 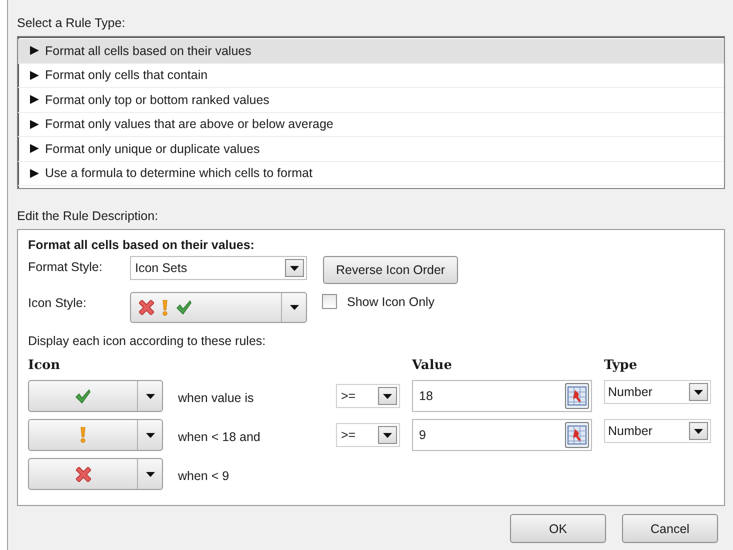 I want to click on rule-type-item: Format all cells based on their values, so click(x=371, y=51).